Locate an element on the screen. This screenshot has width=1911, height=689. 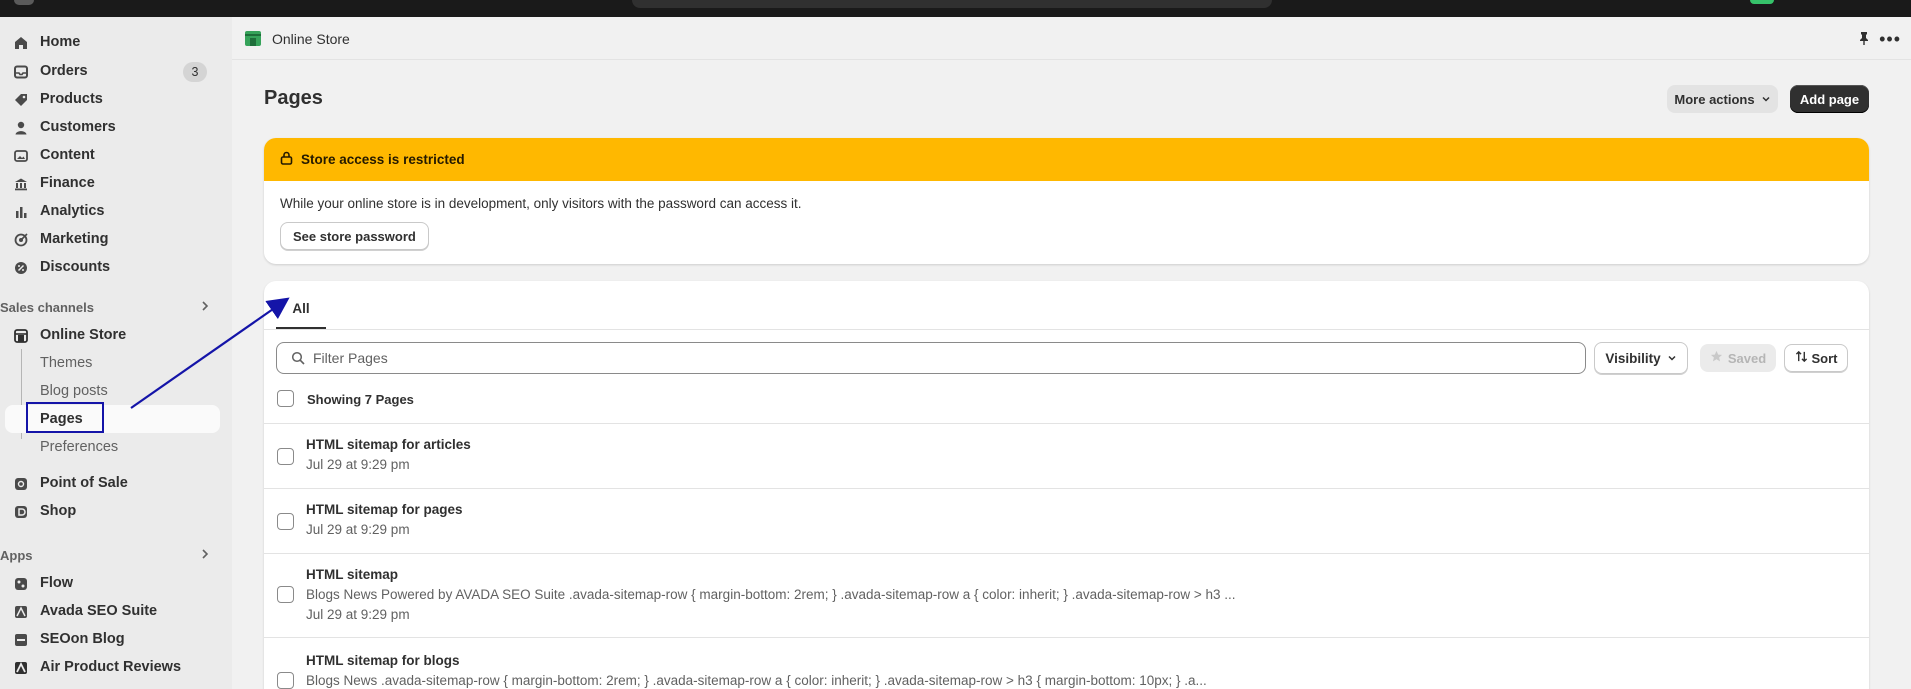
seoon-icon is located at coordinates (21, 640).